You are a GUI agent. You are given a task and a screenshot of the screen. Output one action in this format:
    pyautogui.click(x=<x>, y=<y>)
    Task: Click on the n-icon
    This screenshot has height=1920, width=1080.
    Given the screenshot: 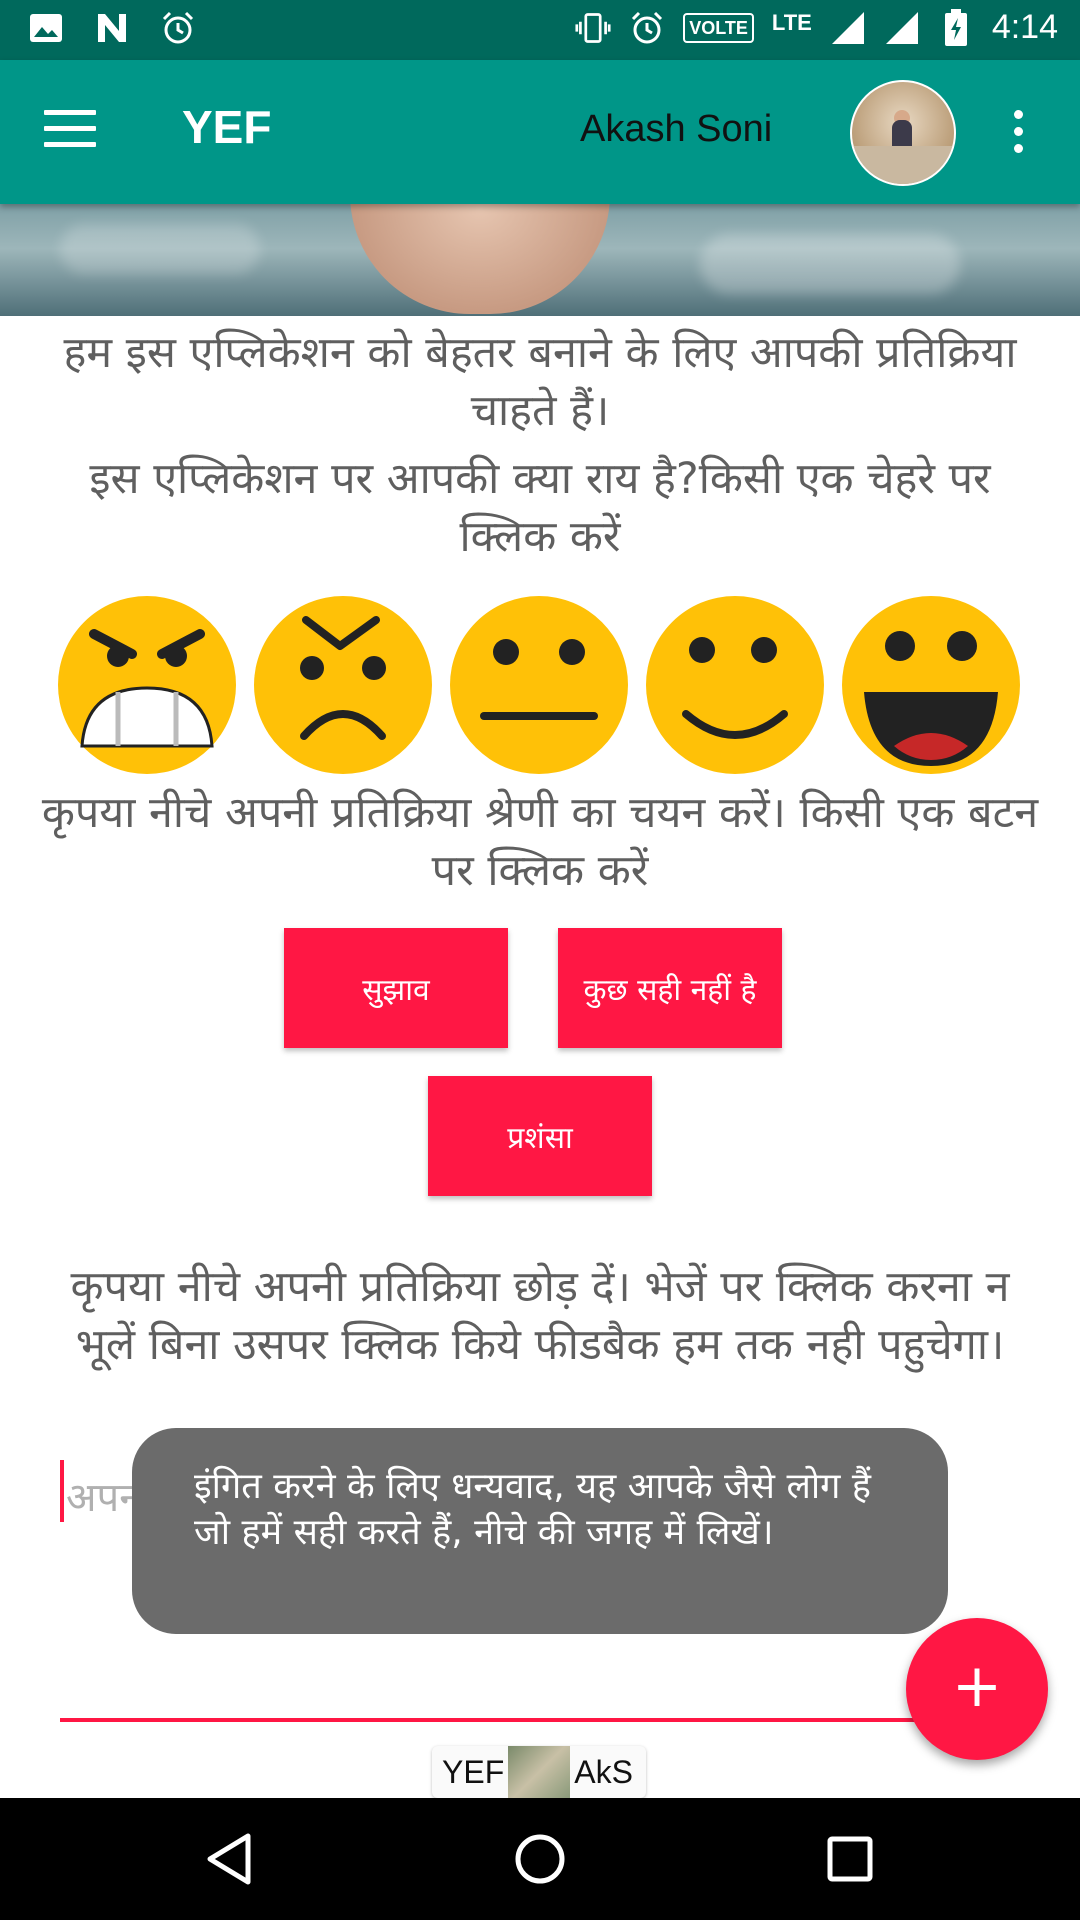 What is the action you would take?
    pyautogui.click(x=112, y=28)
    